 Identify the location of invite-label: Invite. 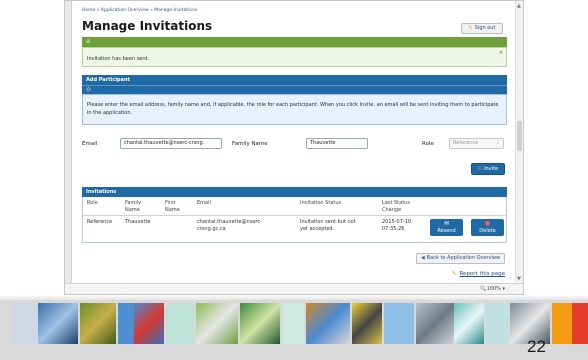
(491, 169).